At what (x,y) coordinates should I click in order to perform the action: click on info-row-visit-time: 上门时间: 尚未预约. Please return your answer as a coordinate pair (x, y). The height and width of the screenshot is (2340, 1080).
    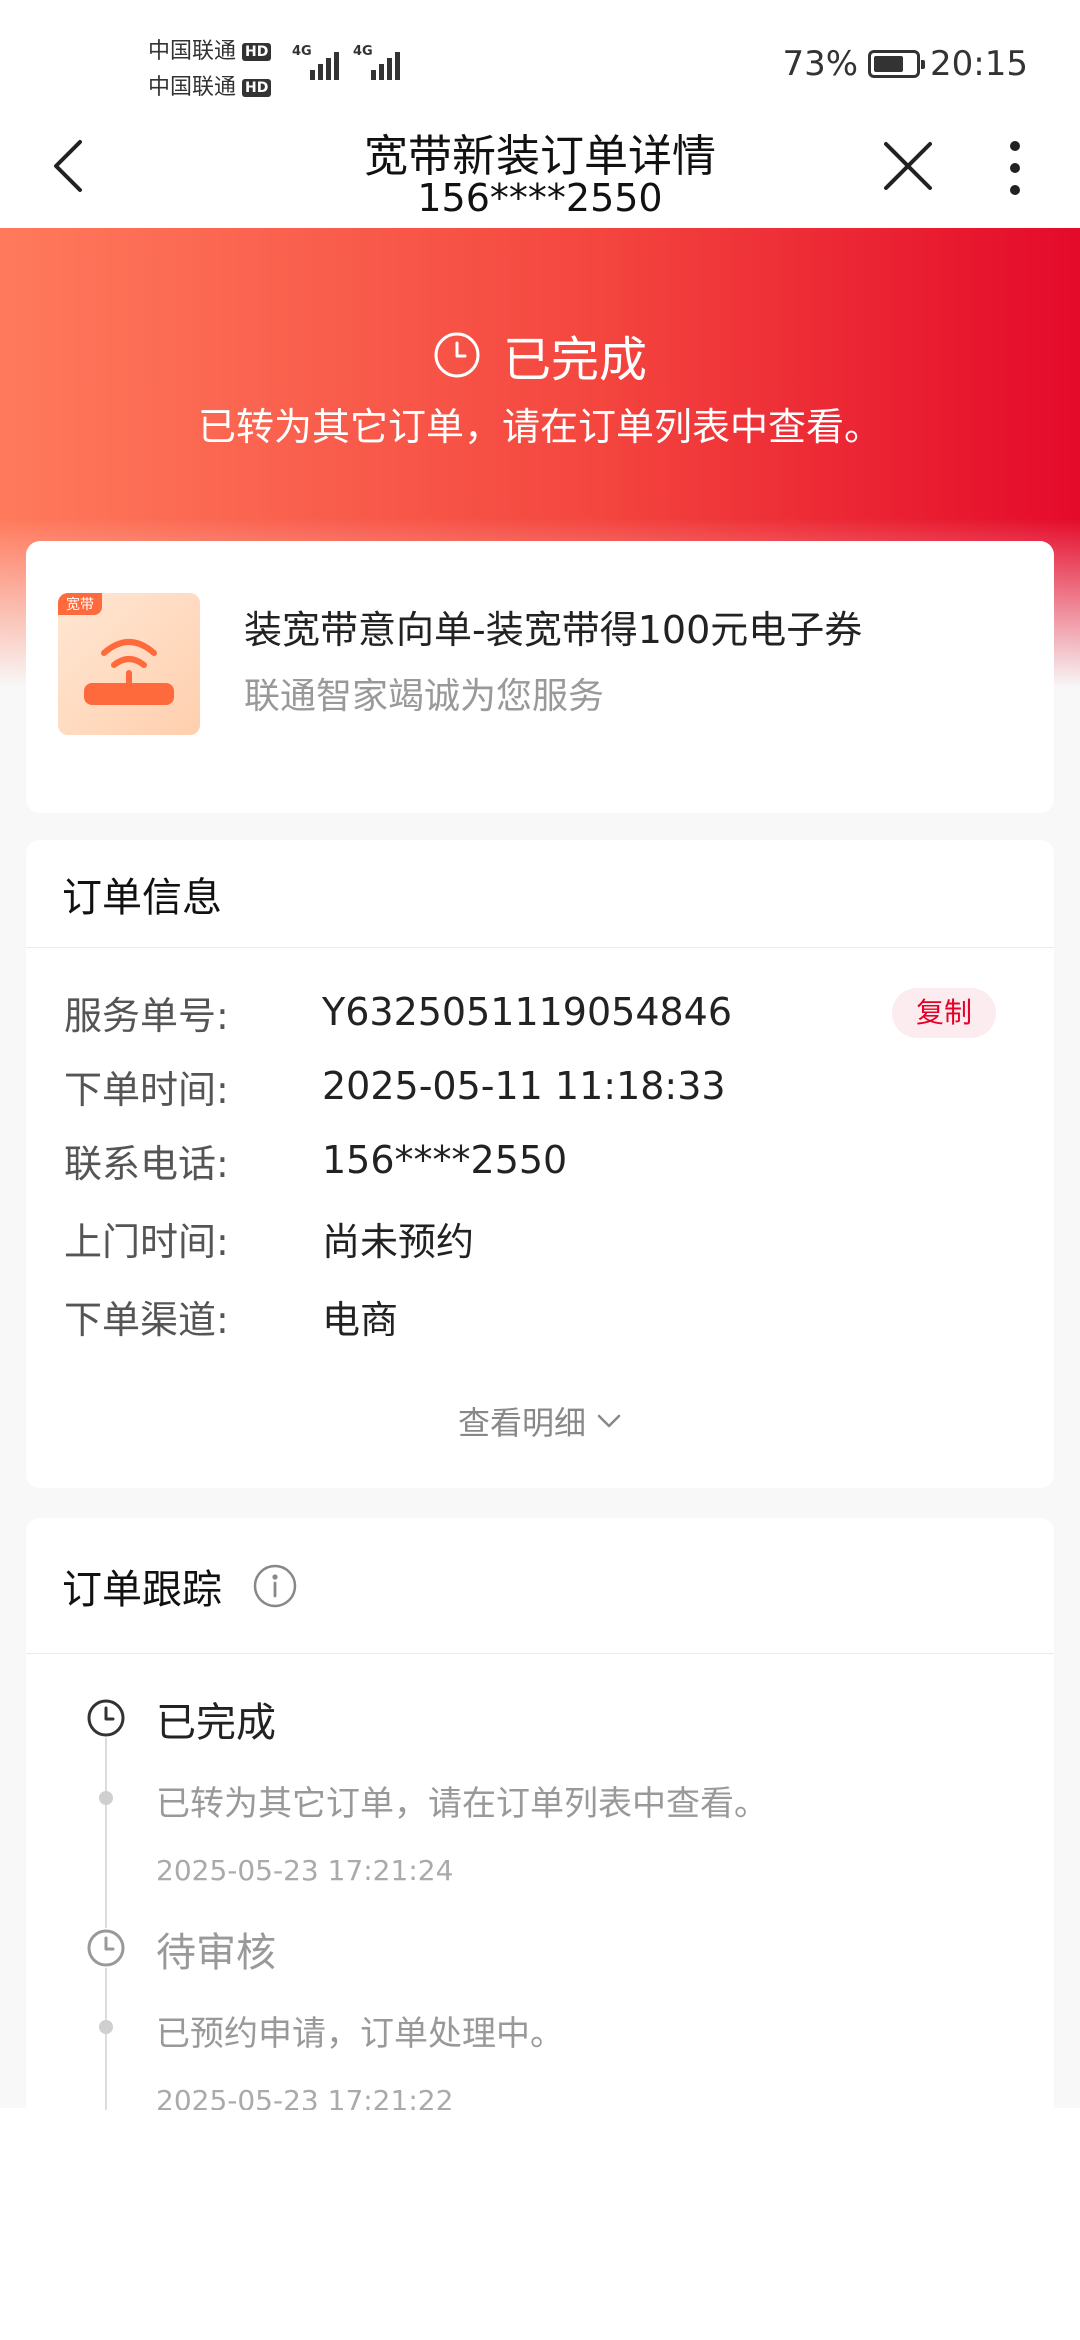
    Looking at the image, I should click on (541, 1238).